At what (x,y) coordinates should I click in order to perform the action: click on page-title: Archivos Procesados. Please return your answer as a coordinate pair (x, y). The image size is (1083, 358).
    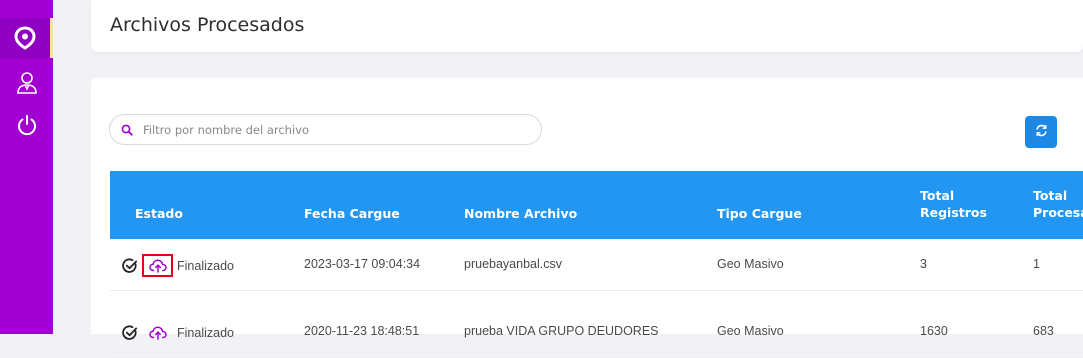
    Looking at the image, I should click on (207, 25).